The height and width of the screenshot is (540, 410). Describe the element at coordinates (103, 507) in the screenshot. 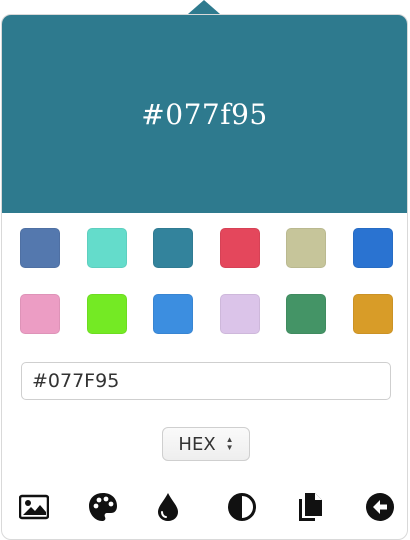

I see `palette-icon` at that location.